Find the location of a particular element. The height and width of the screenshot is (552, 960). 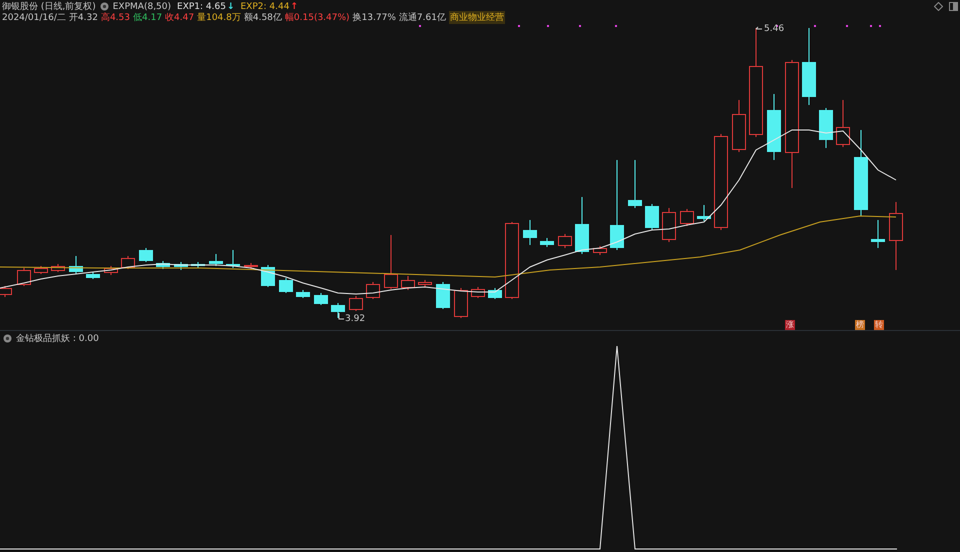

signal-badge: 涨 is located at coordinates (790, 325).